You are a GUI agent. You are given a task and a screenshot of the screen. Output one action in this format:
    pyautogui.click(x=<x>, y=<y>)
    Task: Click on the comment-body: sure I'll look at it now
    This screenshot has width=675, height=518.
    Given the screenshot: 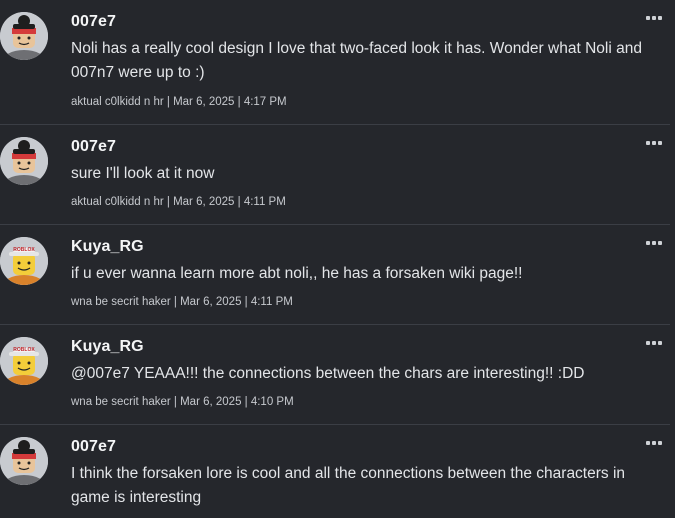 What is the action you would take?
    pyautogui.click(x=143, y=173)
    